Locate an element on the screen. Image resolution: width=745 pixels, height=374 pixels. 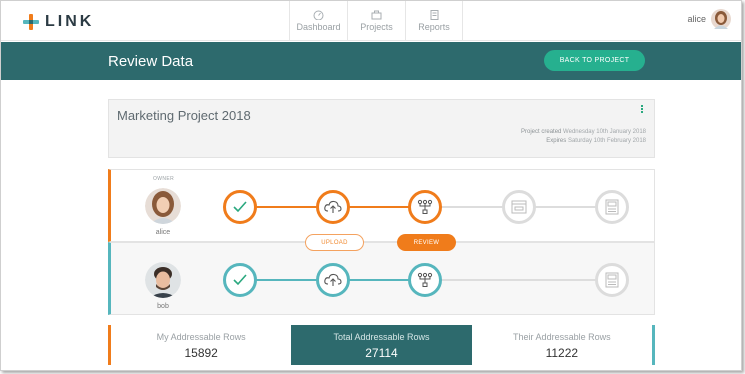
partner-step-review is located at coordinates (425, 280).